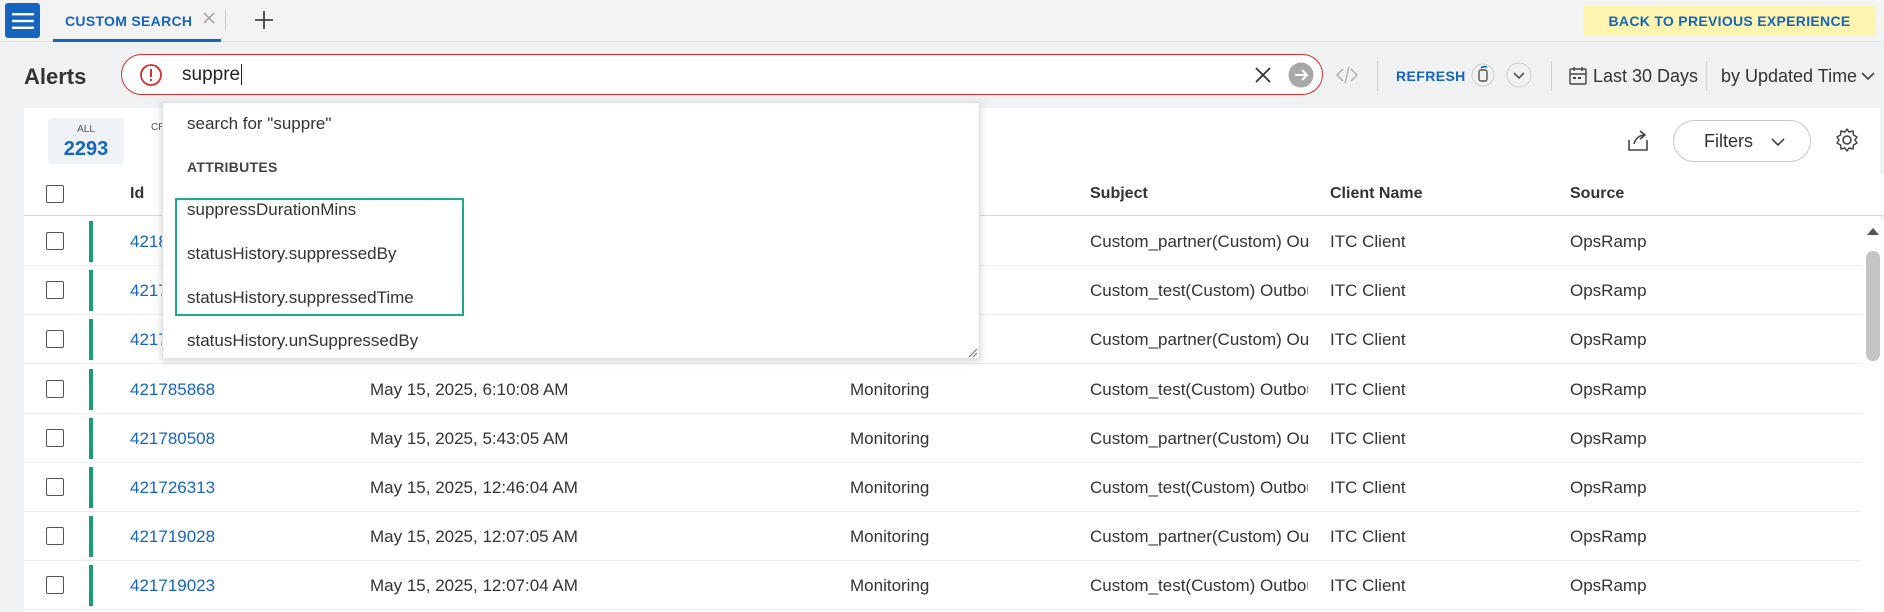 The width and height of the screenshot is (1884, 612). Describe the element at coordinates (1483, 75) in the screenshot. I see `auto-refresh-icon` at that location.